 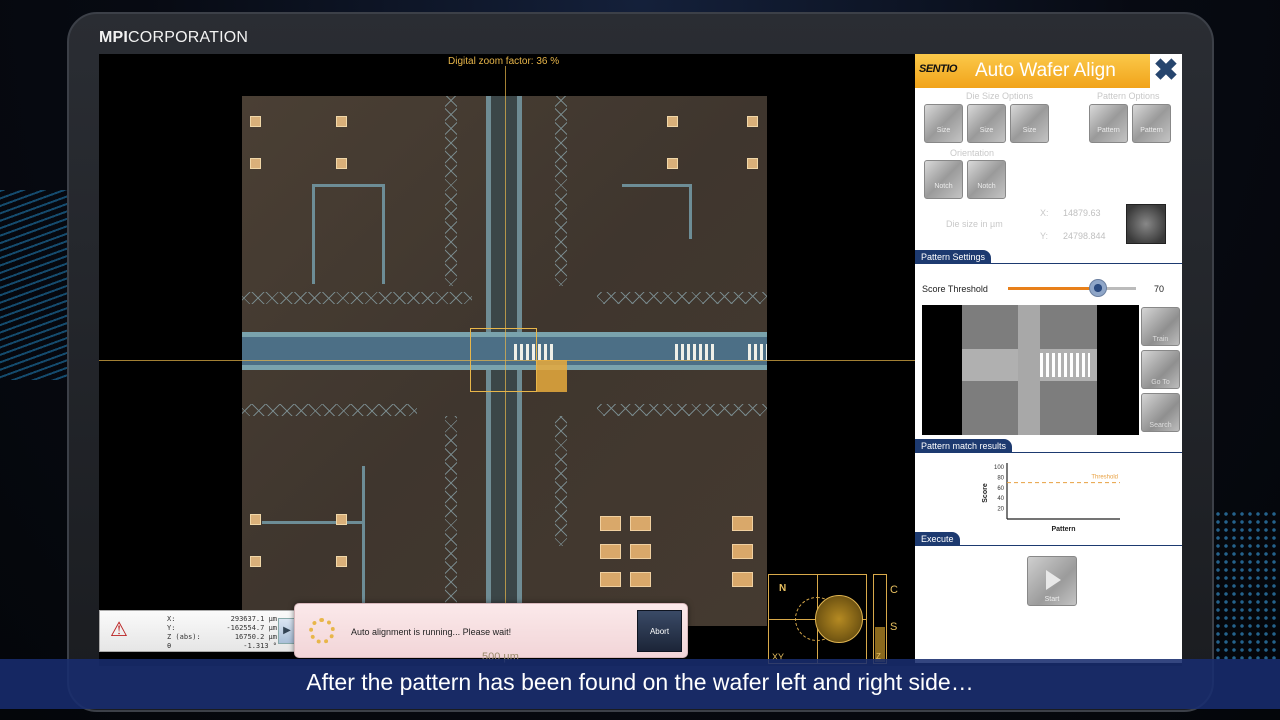 I want to click on panel-title: Auto Wafer Align, so click(x=1045, y=70).